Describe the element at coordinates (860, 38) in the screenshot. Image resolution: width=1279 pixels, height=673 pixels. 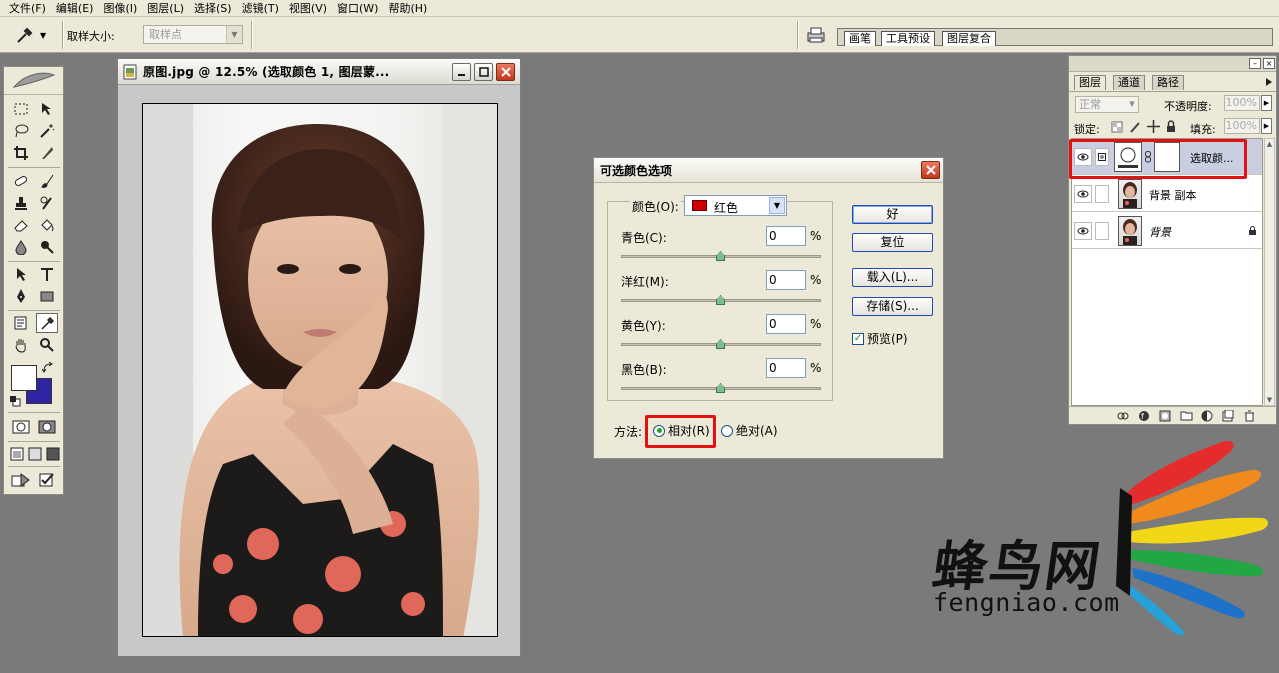
I see `well-tab-brushes: 画笔` at that location.